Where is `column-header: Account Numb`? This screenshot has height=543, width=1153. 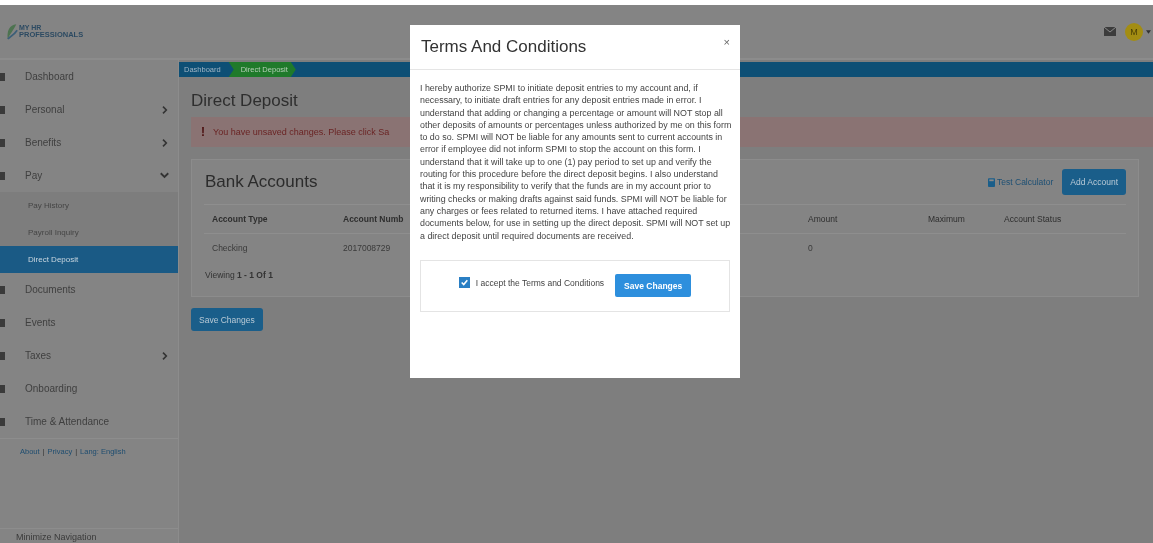
column-header: Account Numb is located at coordinates (373, 219).